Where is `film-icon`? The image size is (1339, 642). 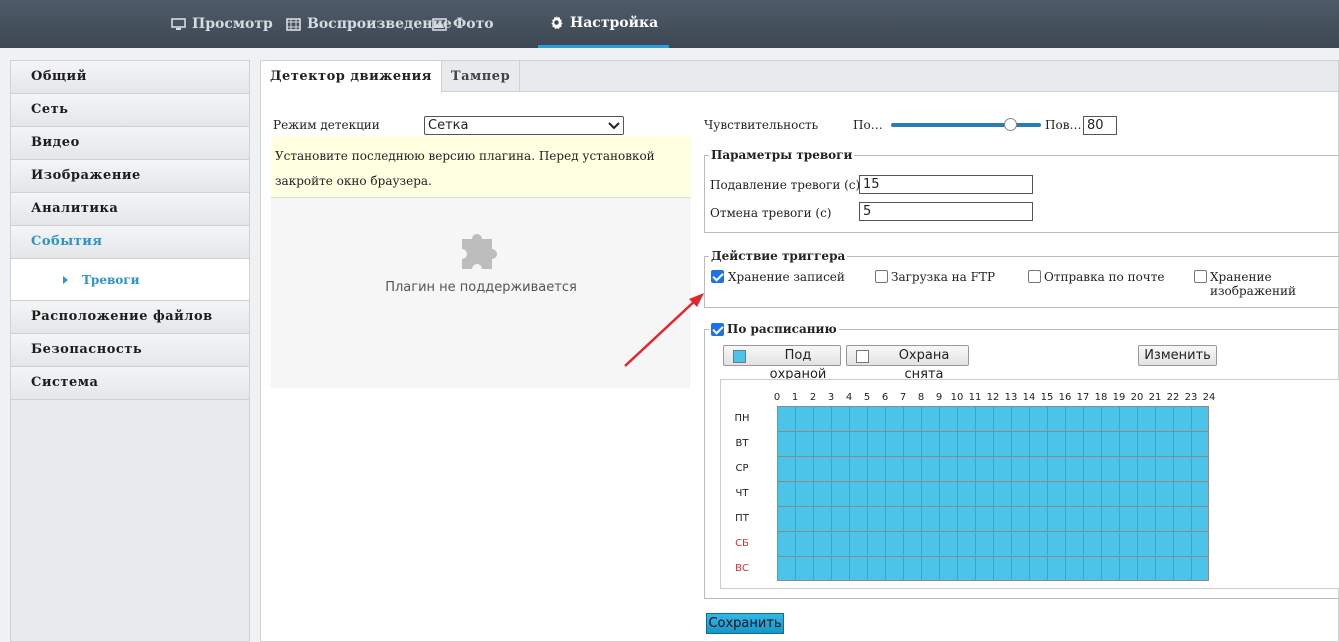 film-icon is located at coordinates (293, 24).